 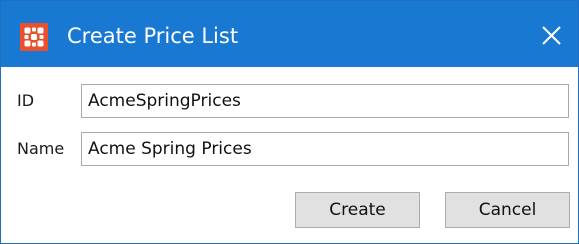 I want to click on close-button, so click(x=551, y=36).